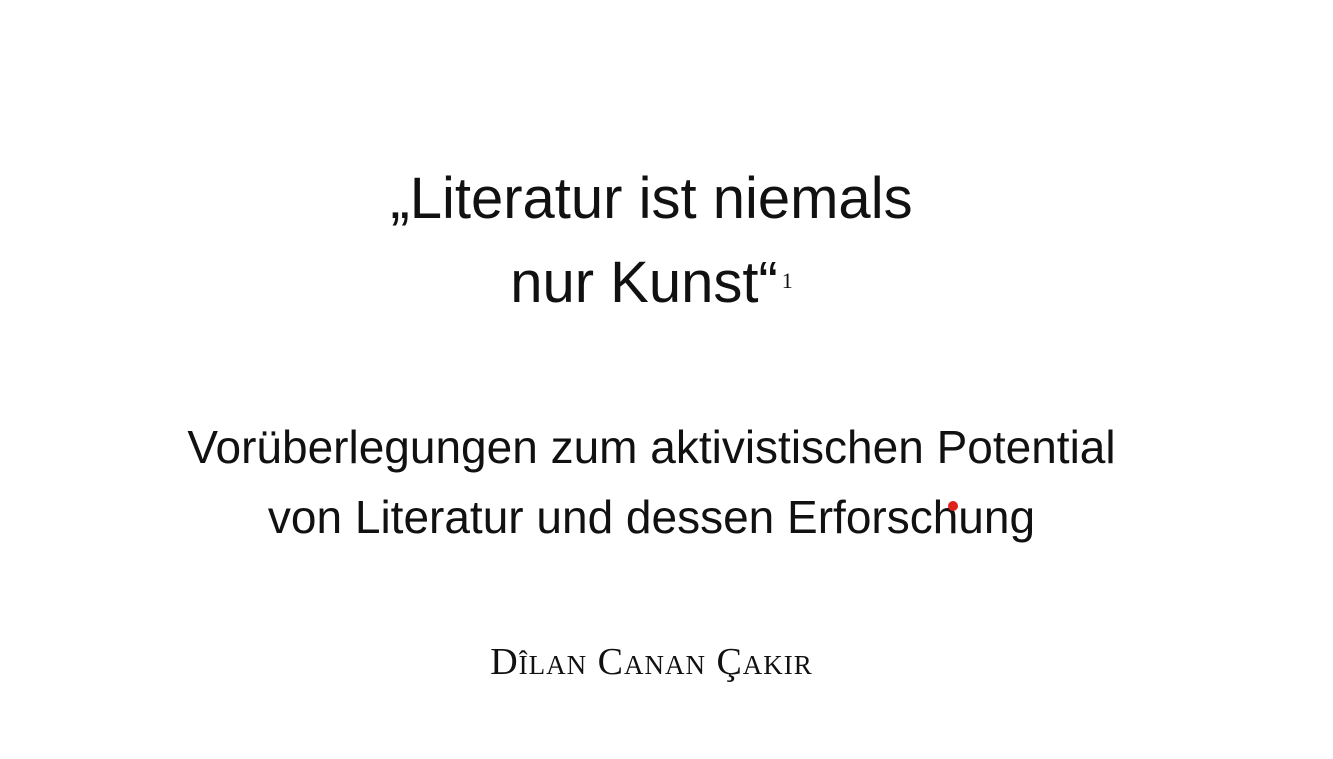 The height and width of the screenshot is (759, 1333). I want to click on author-name: Dîlan Canan Çakir, so click(651, 662).